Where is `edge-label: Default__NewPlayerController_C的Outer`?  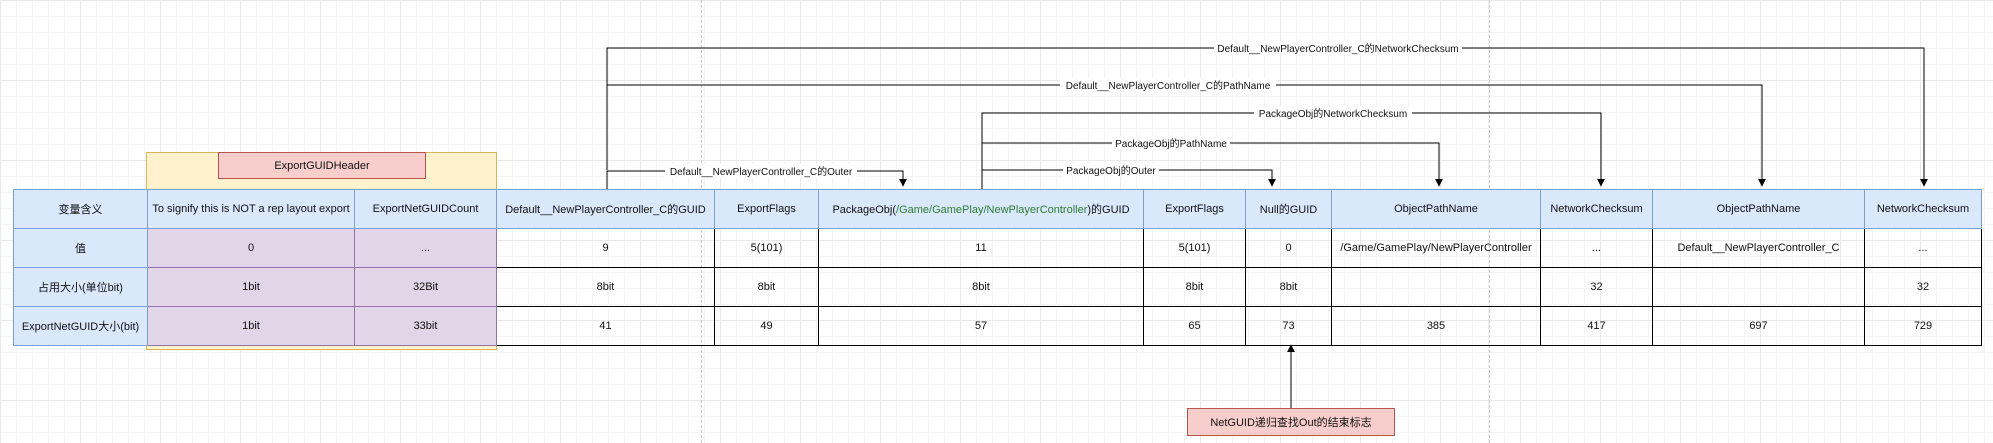
edge-label: Default__NewPlayerController_C的Outer is located at coordinates (761, 171).